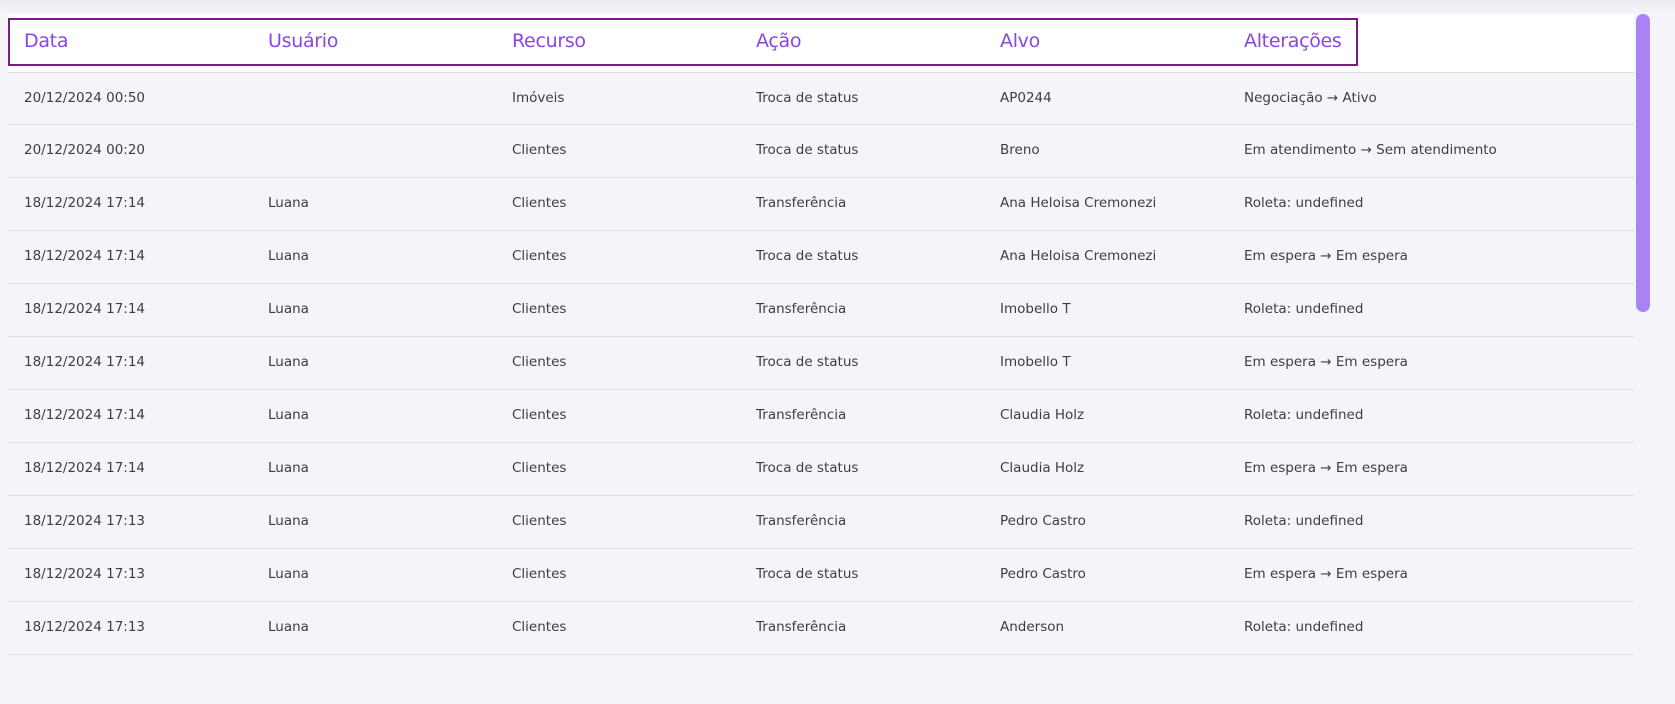 The width and height of the screenshot is (1675, 704). Describe the element at coordinates (1020, 150) in the screenshot. I see `cell-alvo: Breno` at that location.